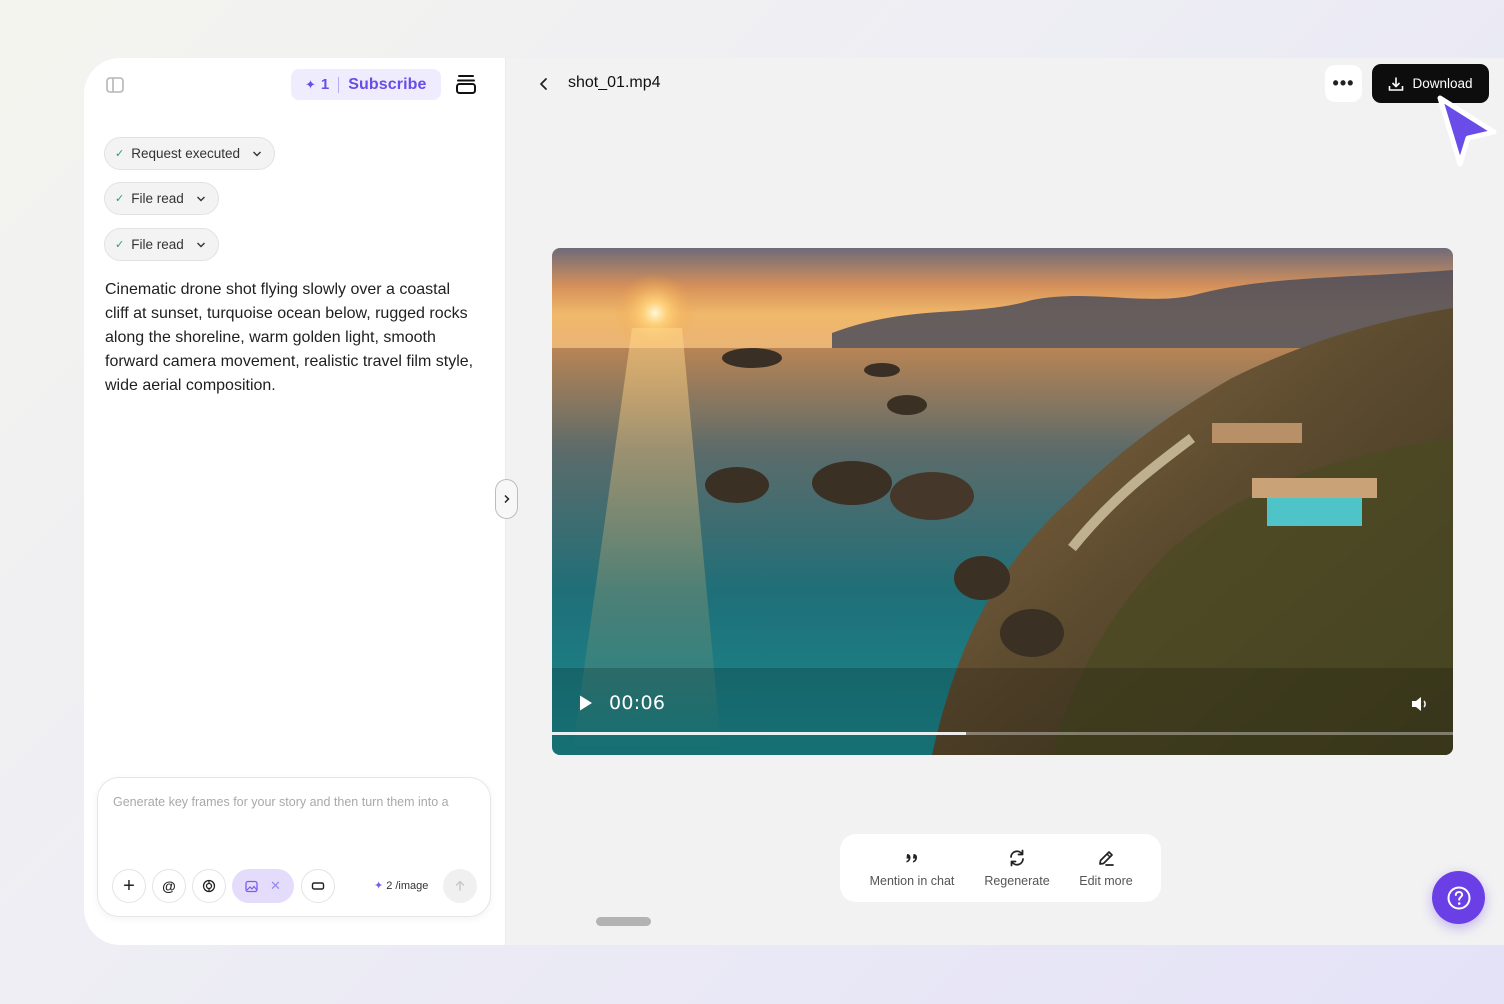 The height and width of the screenshot is (1004, 1504). I want to click on download-label: Download, so click(1442, 83).